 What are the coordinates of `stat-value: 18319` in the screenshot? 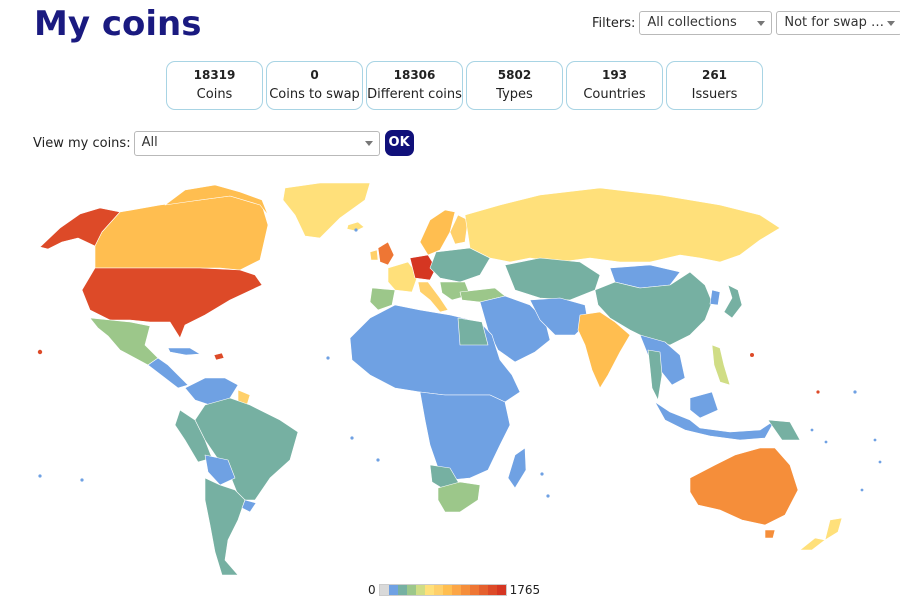 It's located at (214, 75).